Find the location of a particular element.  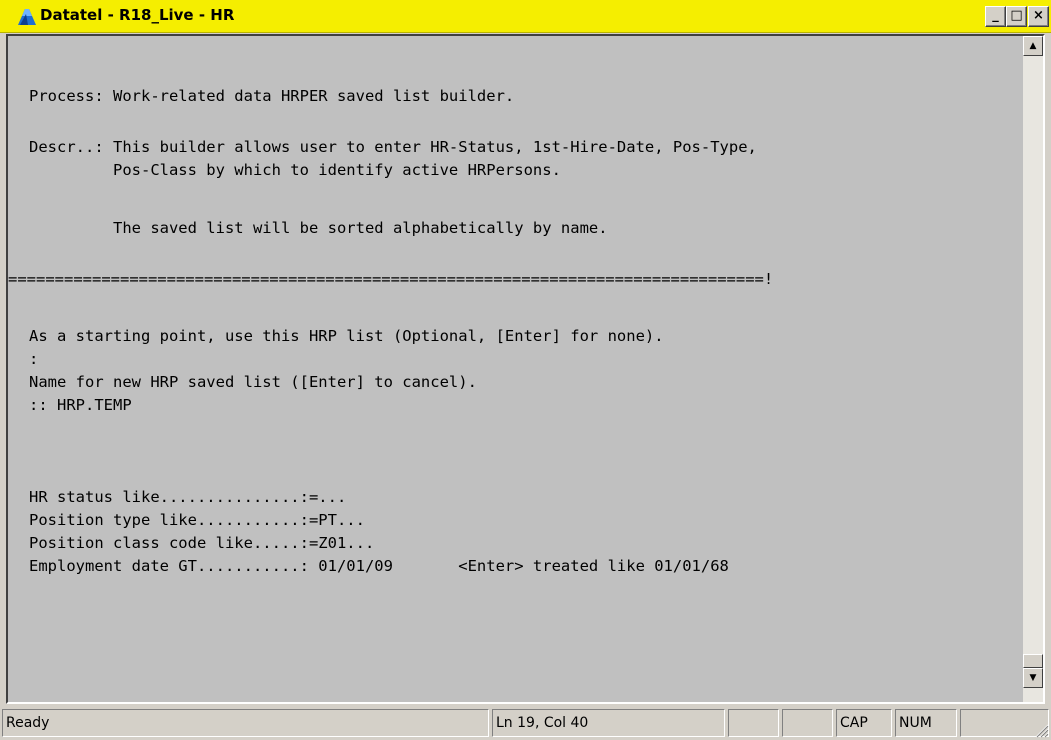

resize-grip-icon is located at coordinates (1041, 730).